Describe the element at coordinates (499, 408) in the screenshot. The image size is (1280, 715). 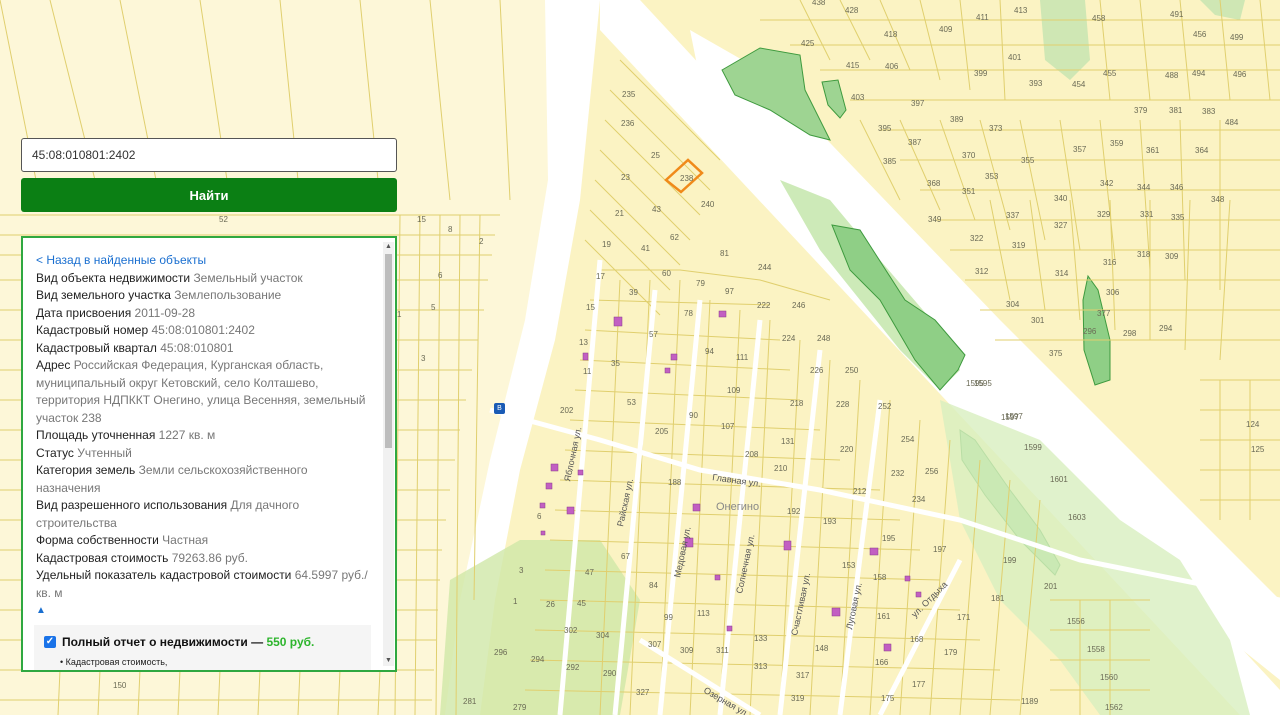
I see `bus-stop-icon: B` at that location.